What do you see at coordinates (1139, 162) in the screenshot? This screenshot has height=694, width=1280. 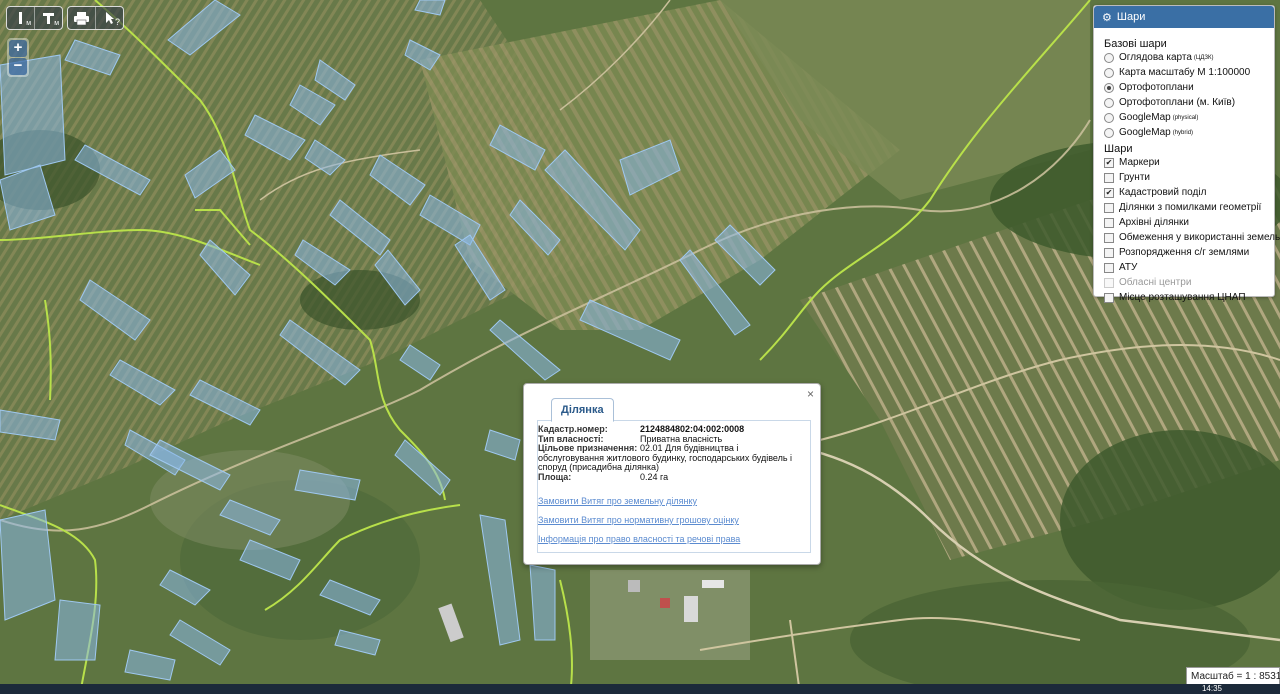 I see `overlay-layer-label: Маркери` at bounding box center [1139, 162].